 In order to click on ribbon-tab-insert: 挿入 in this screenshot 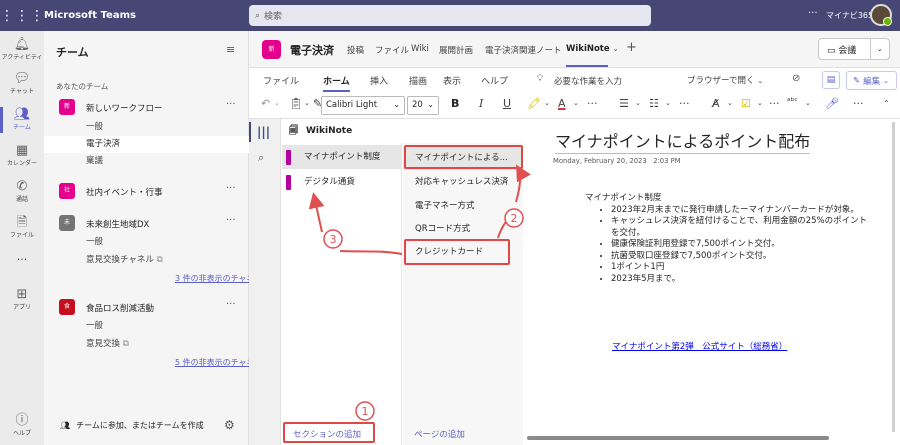, I will do `click(379, 80)`.